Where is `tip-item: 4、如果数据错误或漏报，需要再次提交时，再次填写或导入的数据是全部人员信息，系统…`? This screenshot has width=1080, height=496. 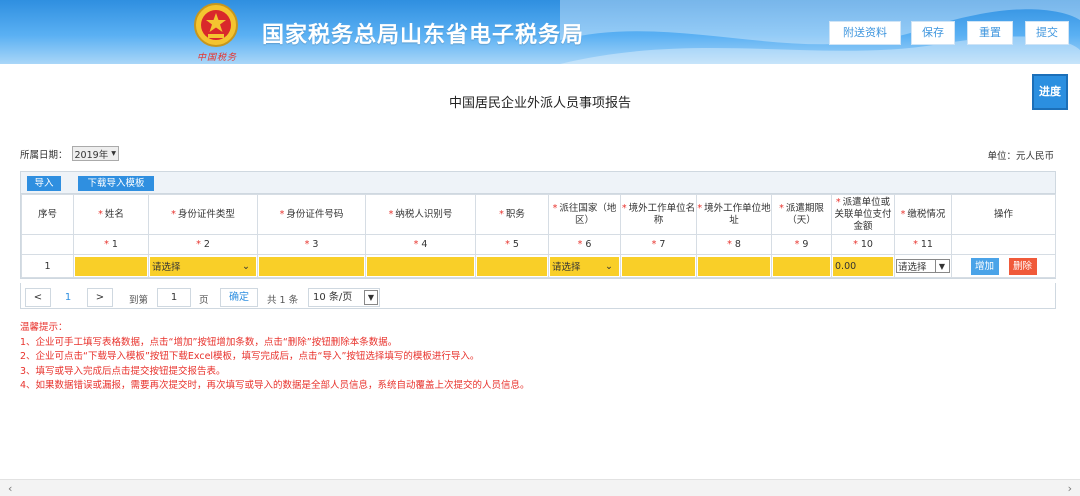
tip-item: 4、如果数据错误或漏报，需要再次提交时，再次填写或导入的数据是全部人员信息，系统… is located at coordinates (275, 385).